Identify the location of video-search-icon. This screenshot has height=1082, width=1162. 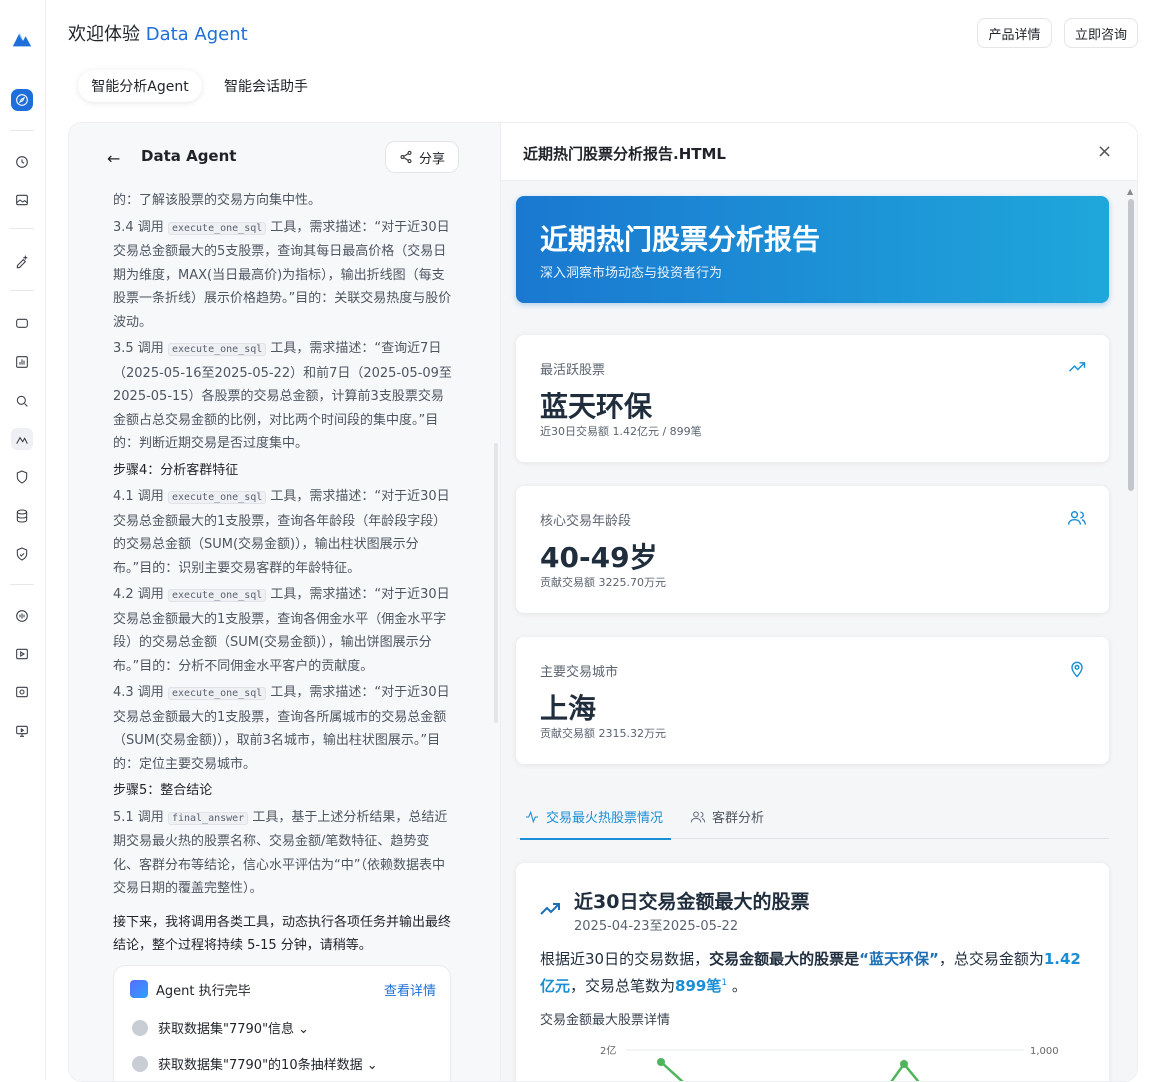
(22, 692).